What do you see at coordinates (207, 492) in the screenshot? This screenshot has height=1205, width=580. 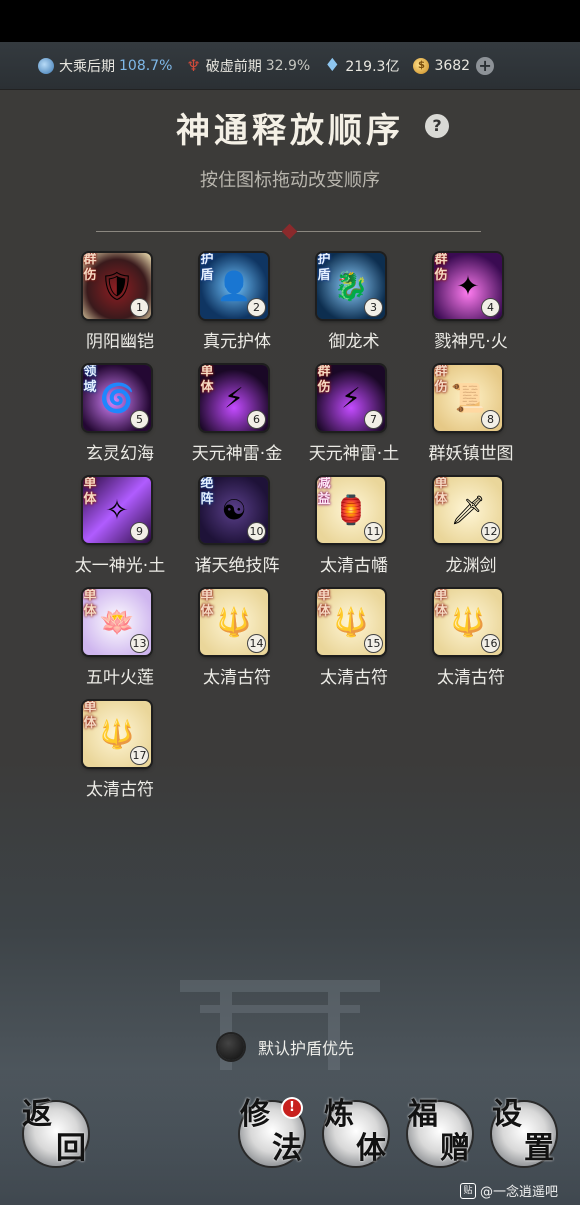 I see `skill-tag: 绝阵` at bounding box center [207, 492].